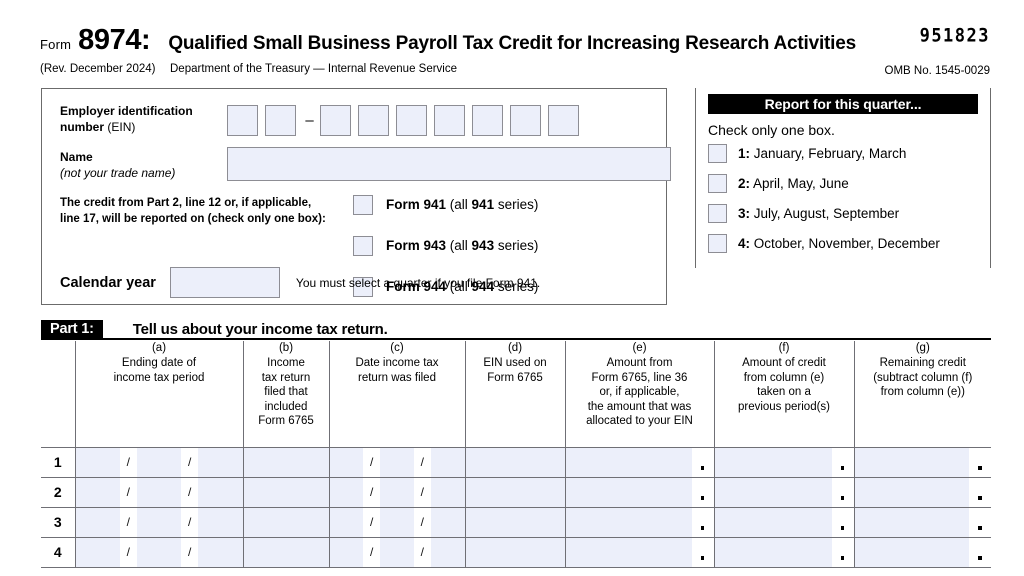  Describe the element at coordinates (108, 282) in the screenshot. I see `calendar-year-label: Calendar year` at that location.